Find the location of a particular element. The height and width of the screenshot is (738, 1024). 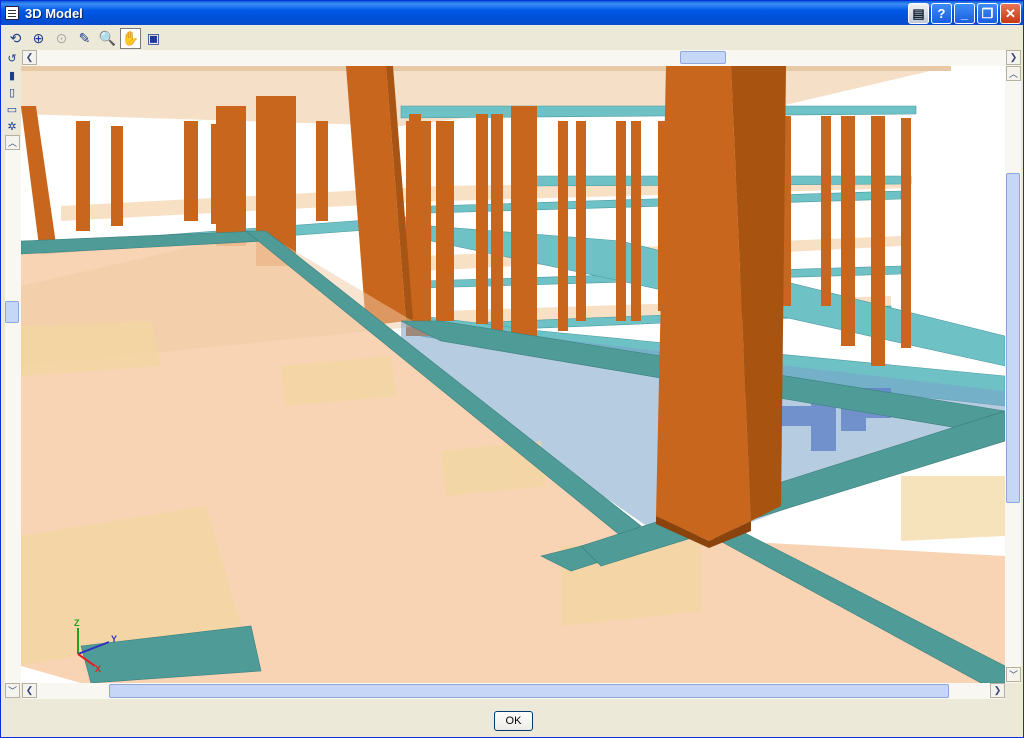

zoom-tool: 🔍 is located at coordinates (107, 38).